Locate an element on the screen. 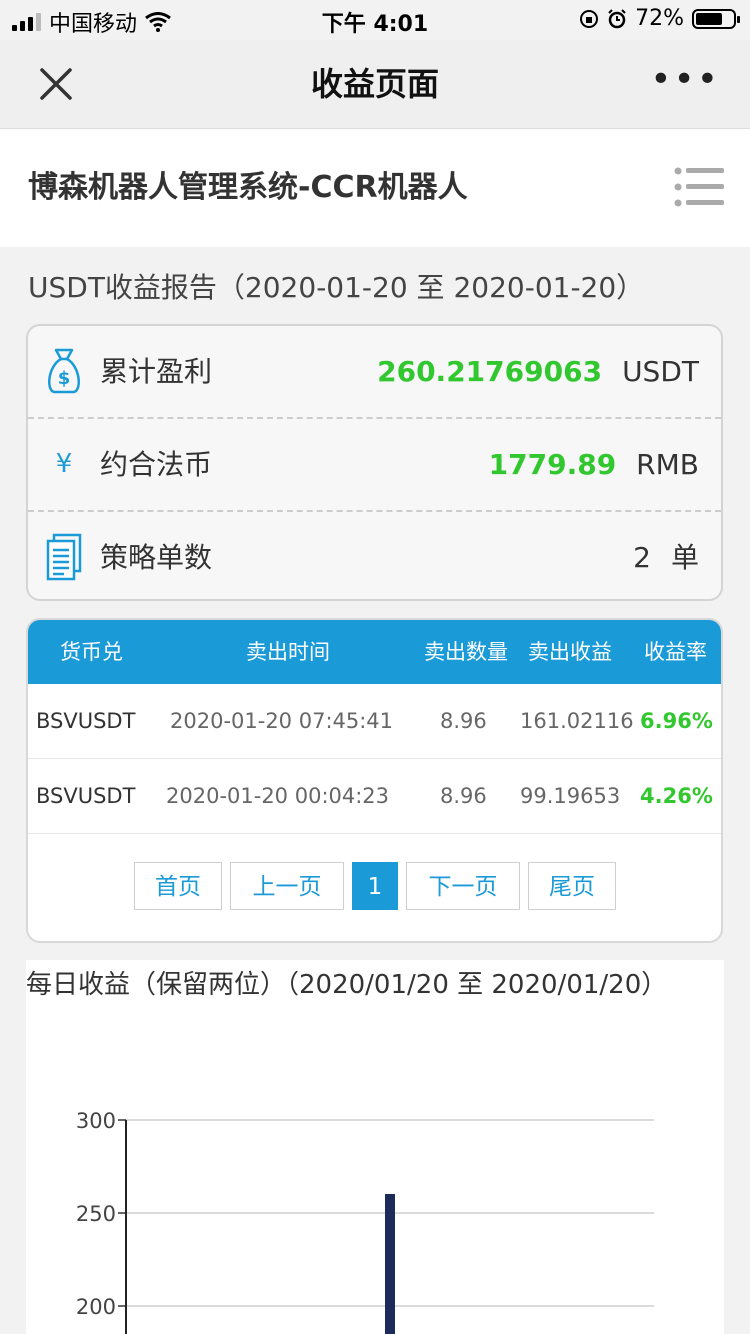 This screenshot has height=1334, width=750. column-header-profit: 卖出收益 is located at coordinates (570, 652).